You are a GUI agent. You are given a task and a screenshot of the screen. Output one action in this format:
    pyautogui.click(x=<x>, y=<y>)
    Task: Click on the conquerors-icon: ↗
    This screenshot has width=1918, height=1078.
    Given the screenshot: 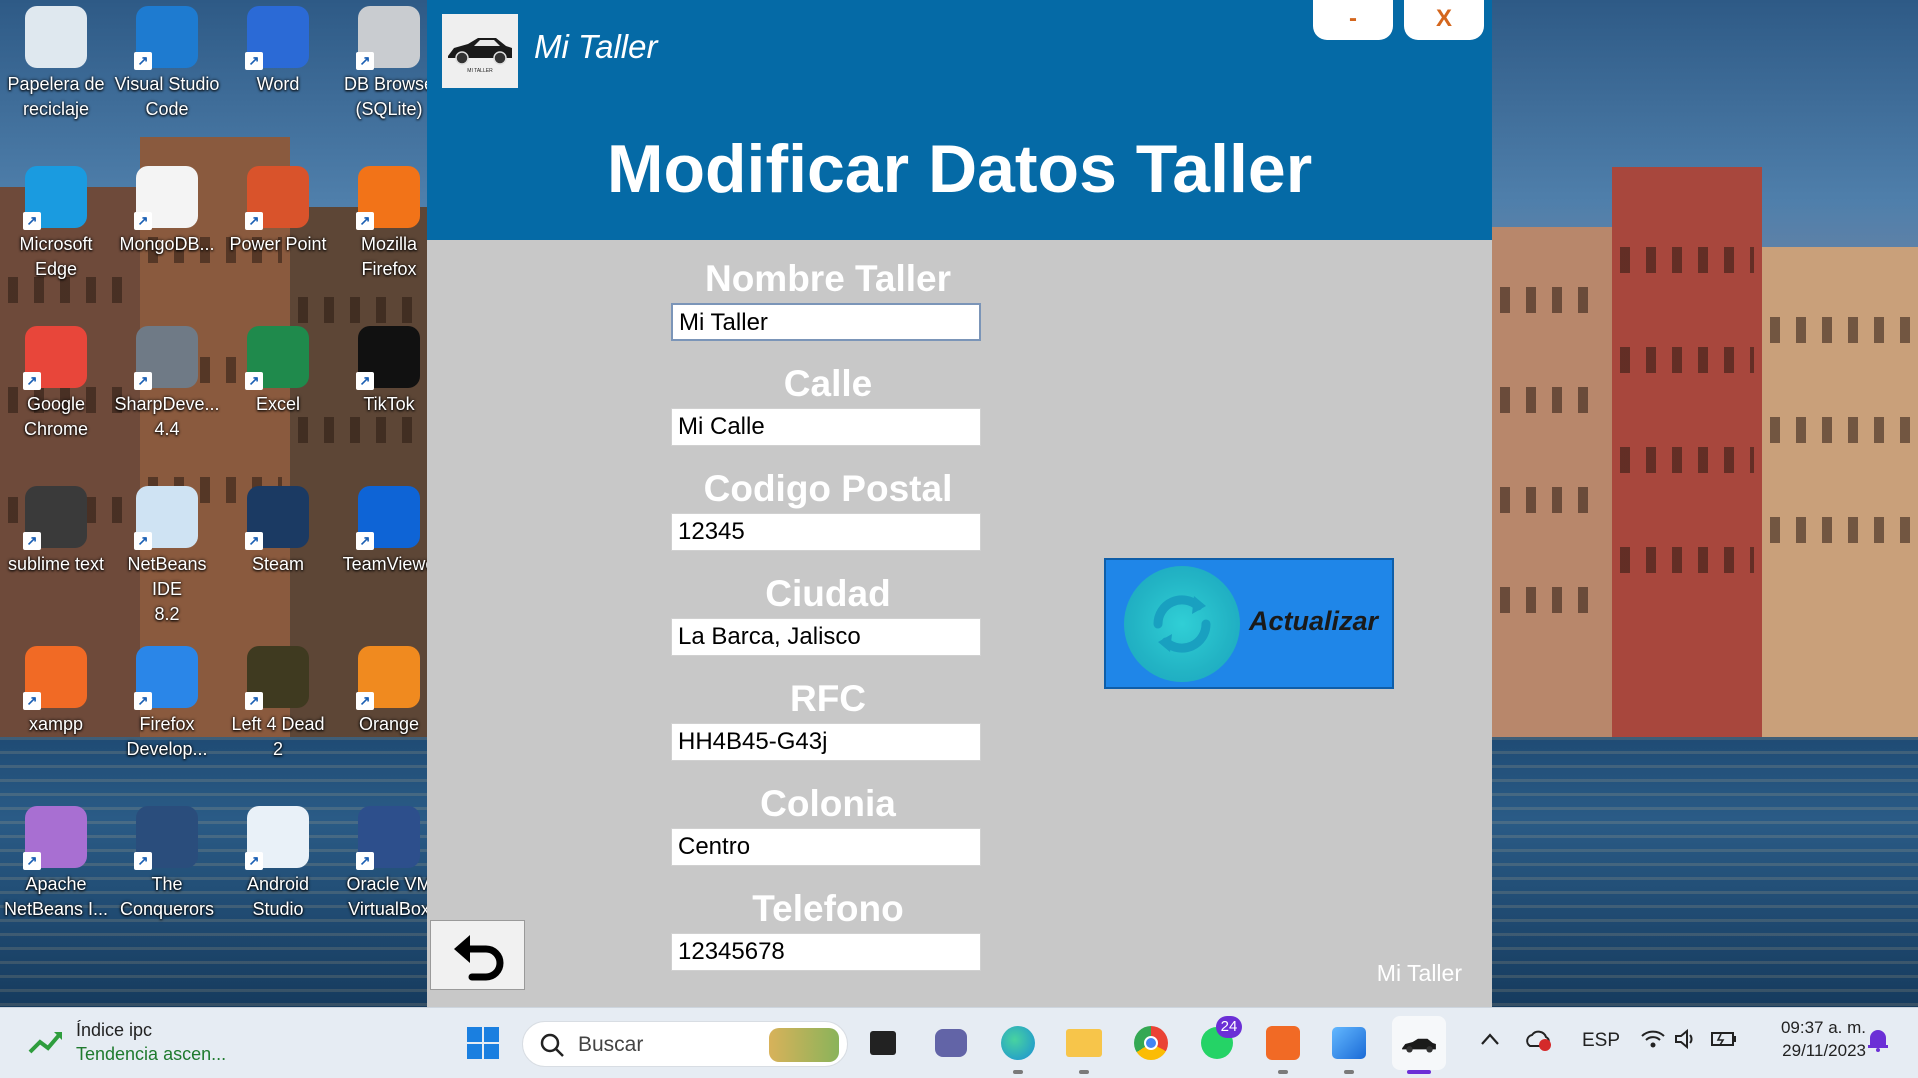 What is the action you would take?
    pyautogui.click(x=166, y=838)
    